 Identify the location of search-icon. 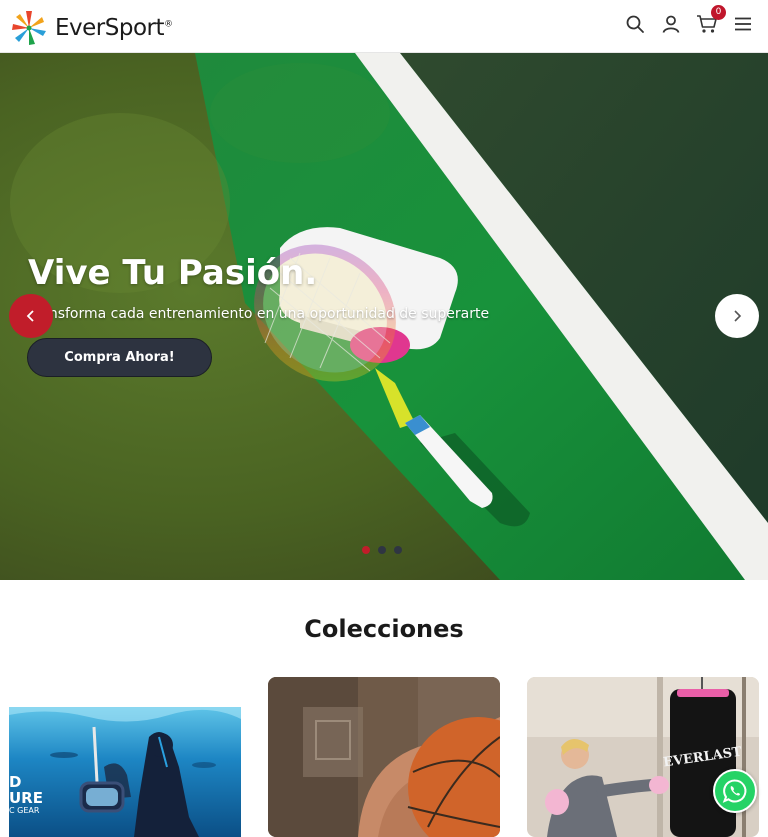
(635, 24).